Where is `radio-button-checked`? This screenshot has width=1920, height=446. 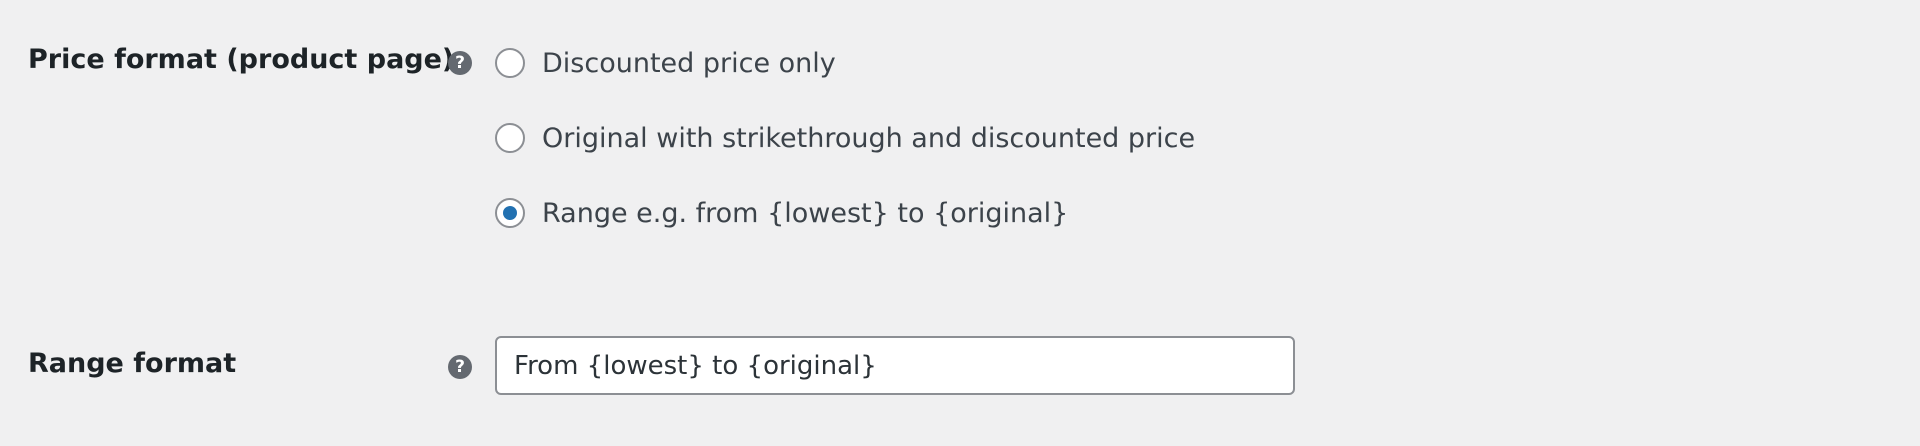 radio-button-checked is located at coordinates (510, 213).